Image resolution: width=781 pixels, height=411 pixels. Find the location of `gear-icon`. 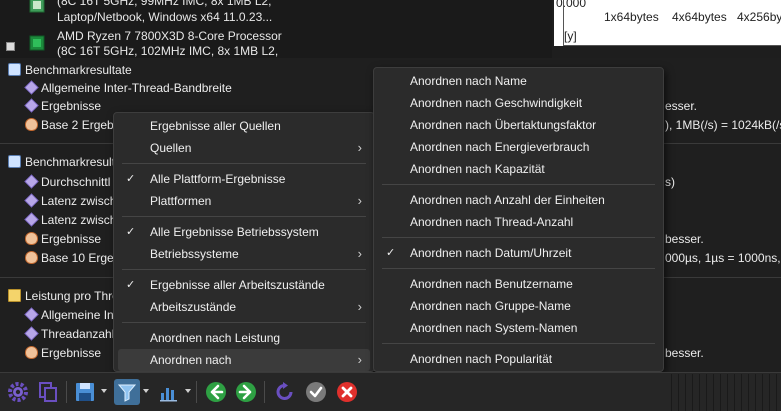

gear-icon is located at coordinates (18, 392).